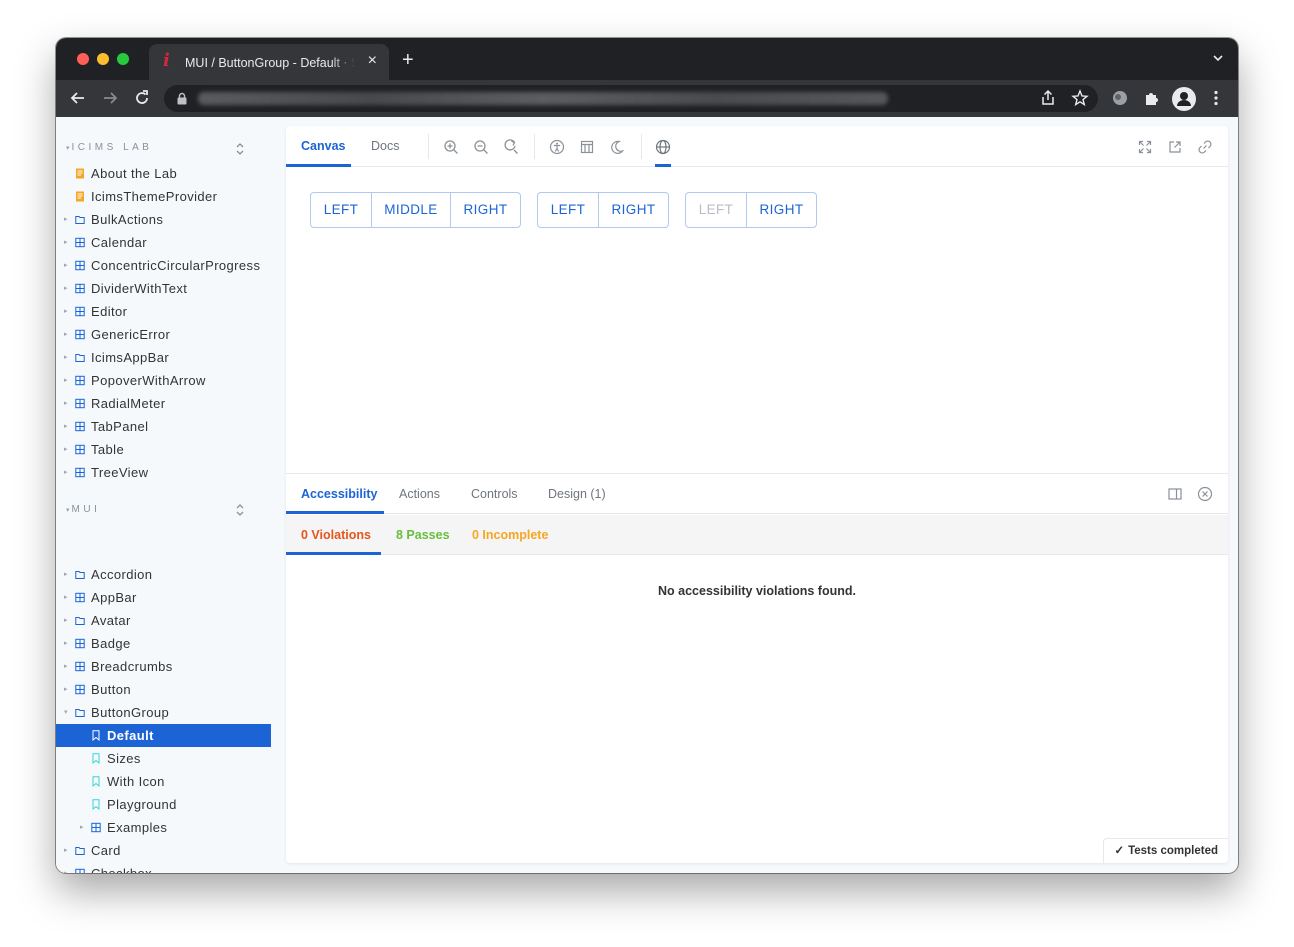 This screenshot has height=947, width=1294. Describe the element at coordinates (137, 827) in the screenshot. I see `sidebar-item-label: Examples` at that location.